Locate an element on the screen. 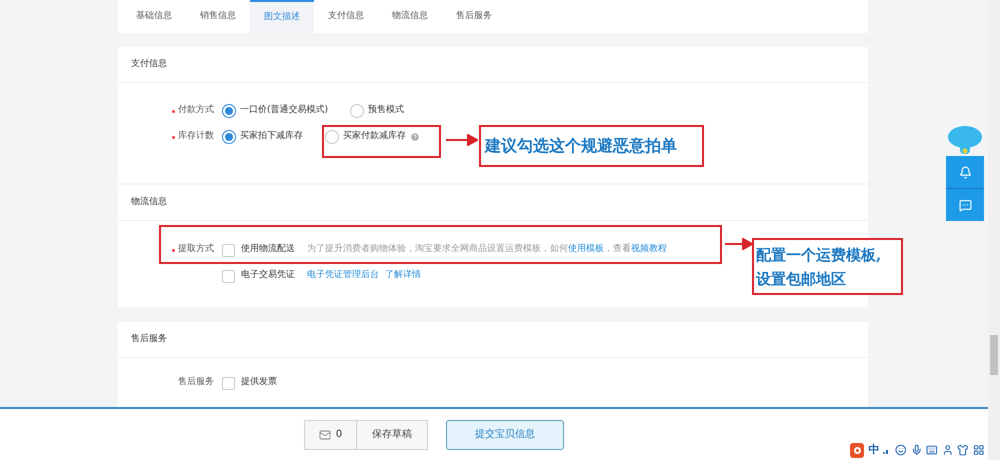 The width and height of the screenshot is (1000, 460). keyboard-icon is located at coordinates (932, 450).